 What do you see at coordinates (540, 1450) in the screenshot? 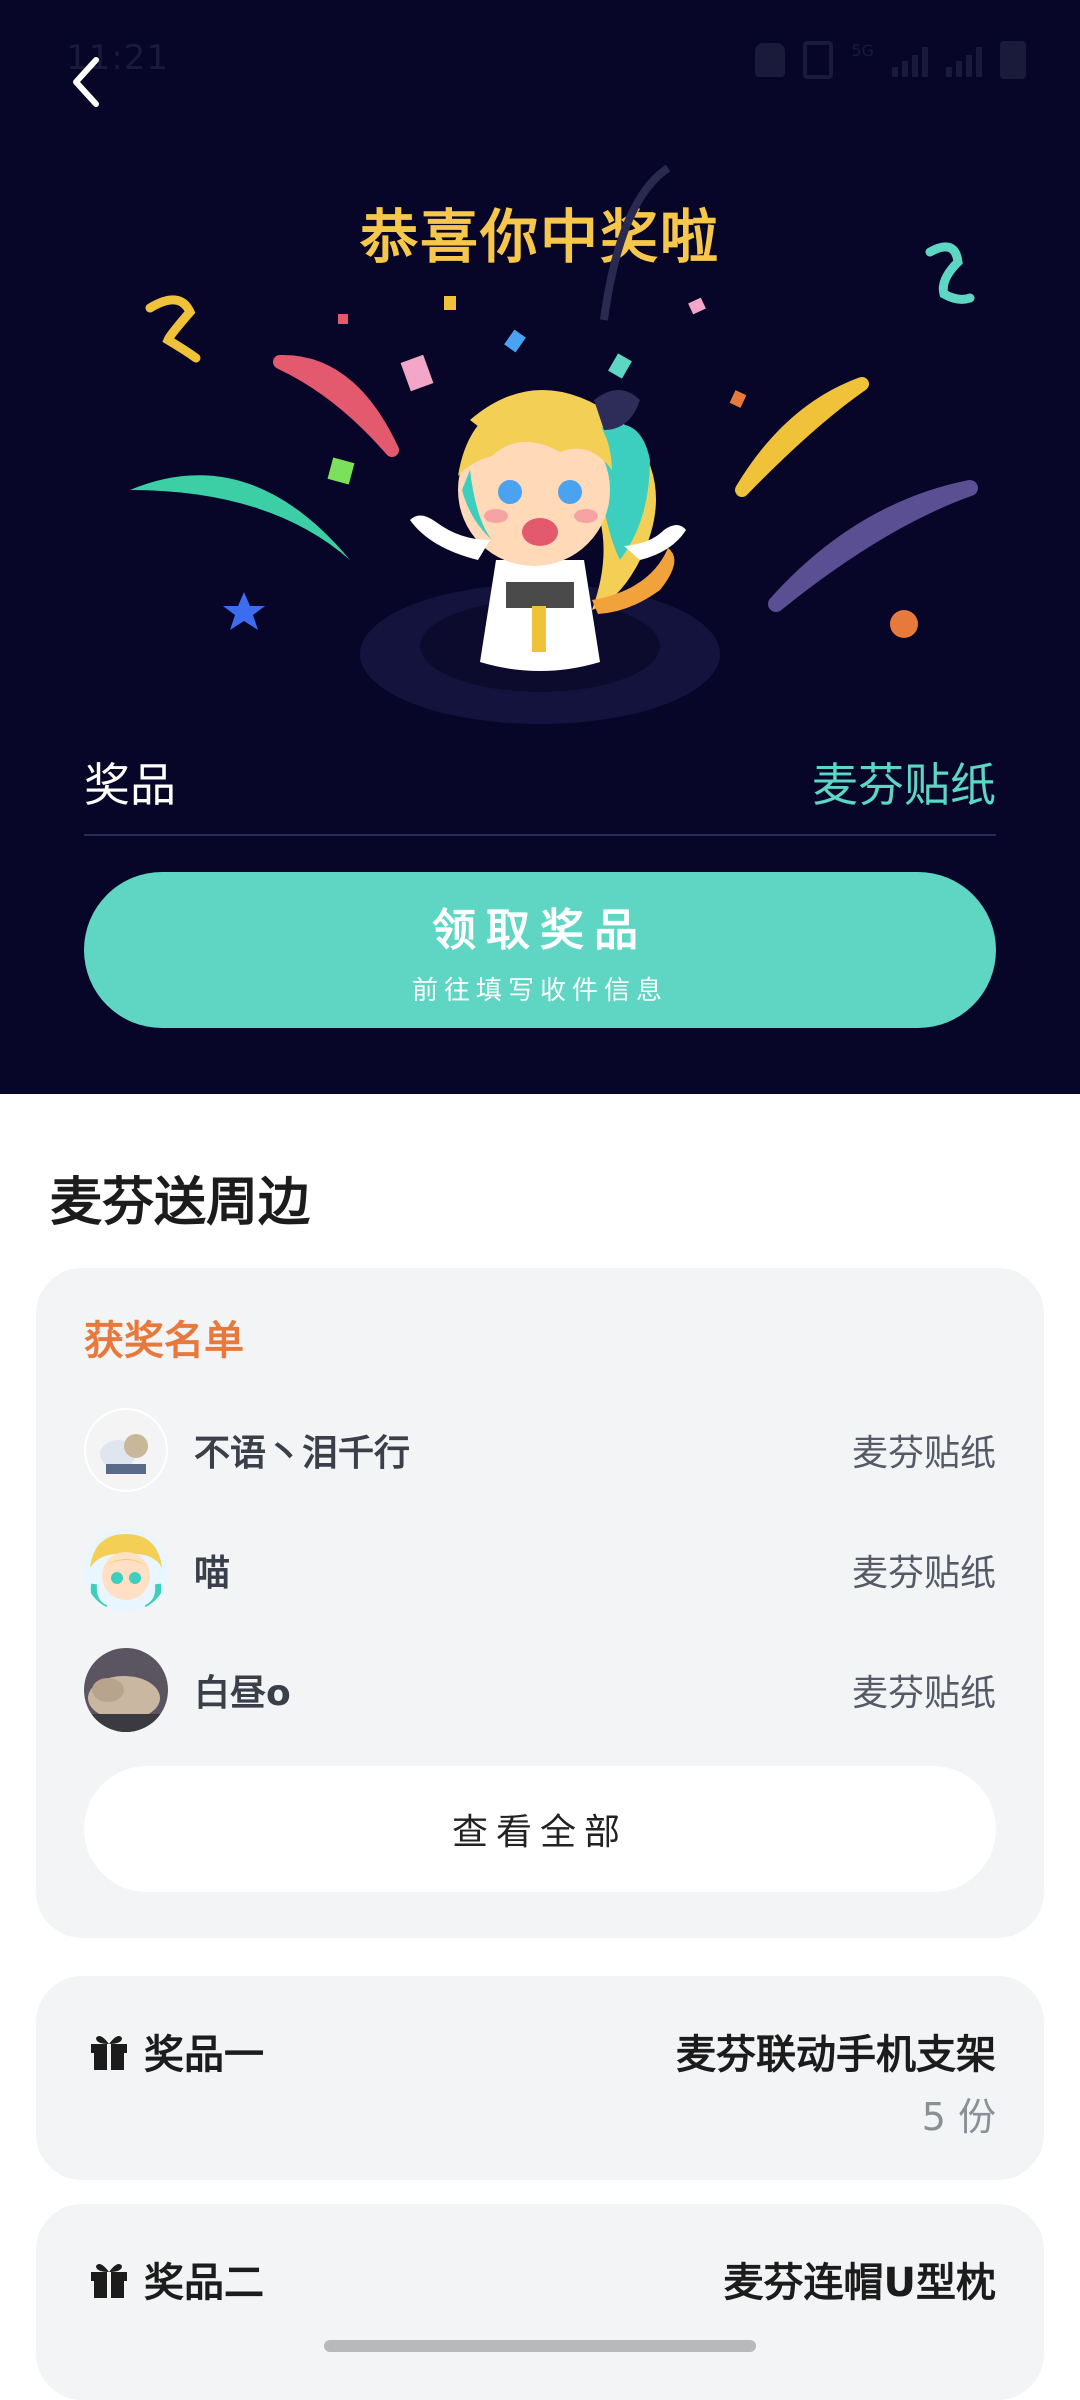
I see `winner-row: 不语丶泪千行 麦芬贴纸` at bounding box center [540, 1450].